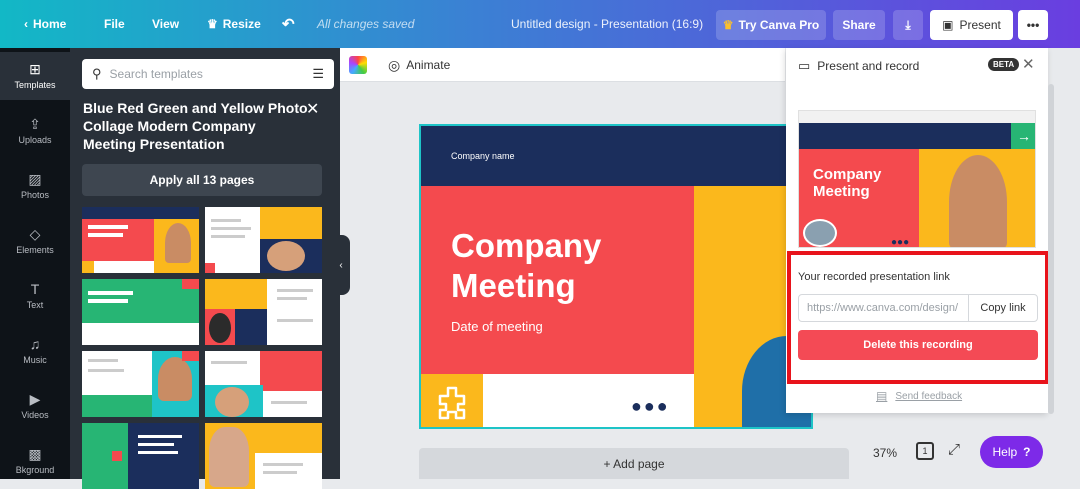 This screenshot has width=1080, height=489. What do you see at coordinates (954, 449) in the screenshot?
I see `fullscreen-icon: ⤢` at bounding box center [954, 449].